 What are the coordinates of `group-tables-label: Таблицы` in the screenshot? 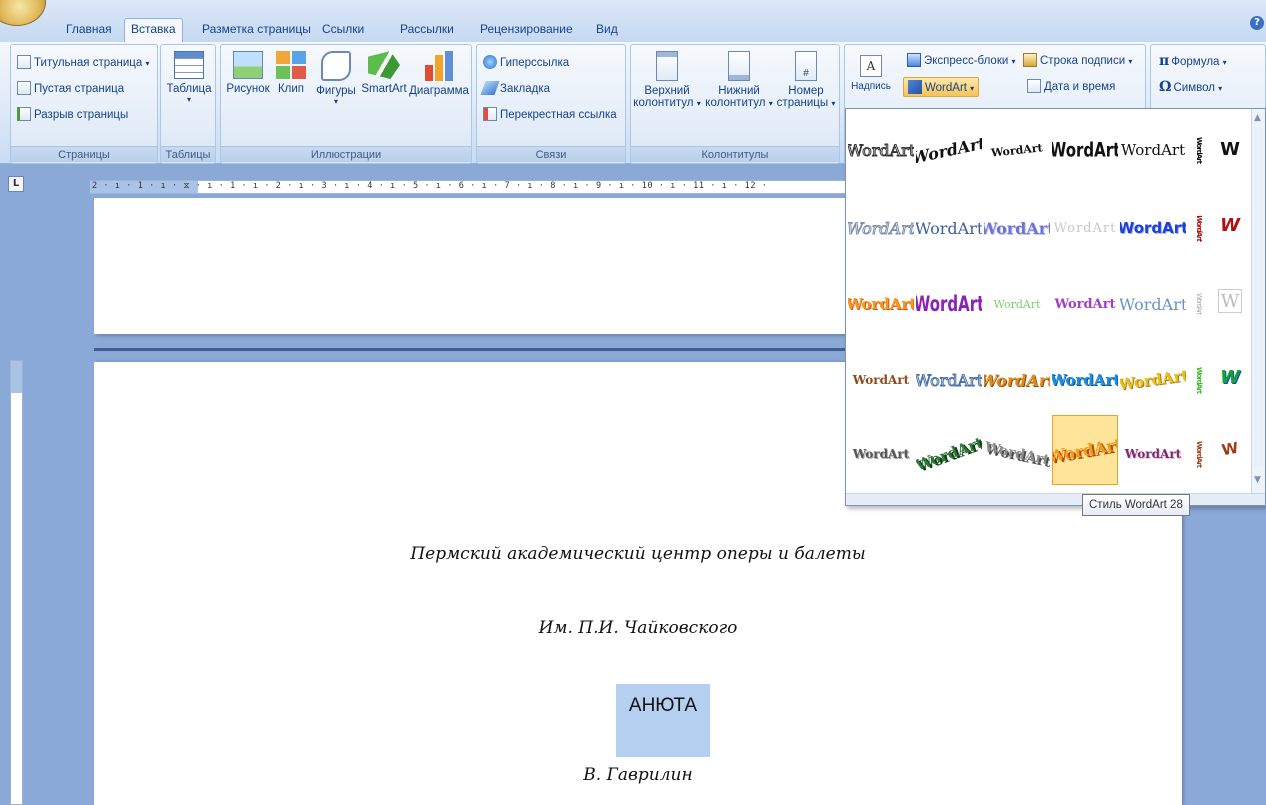 It's located at (188, 154).